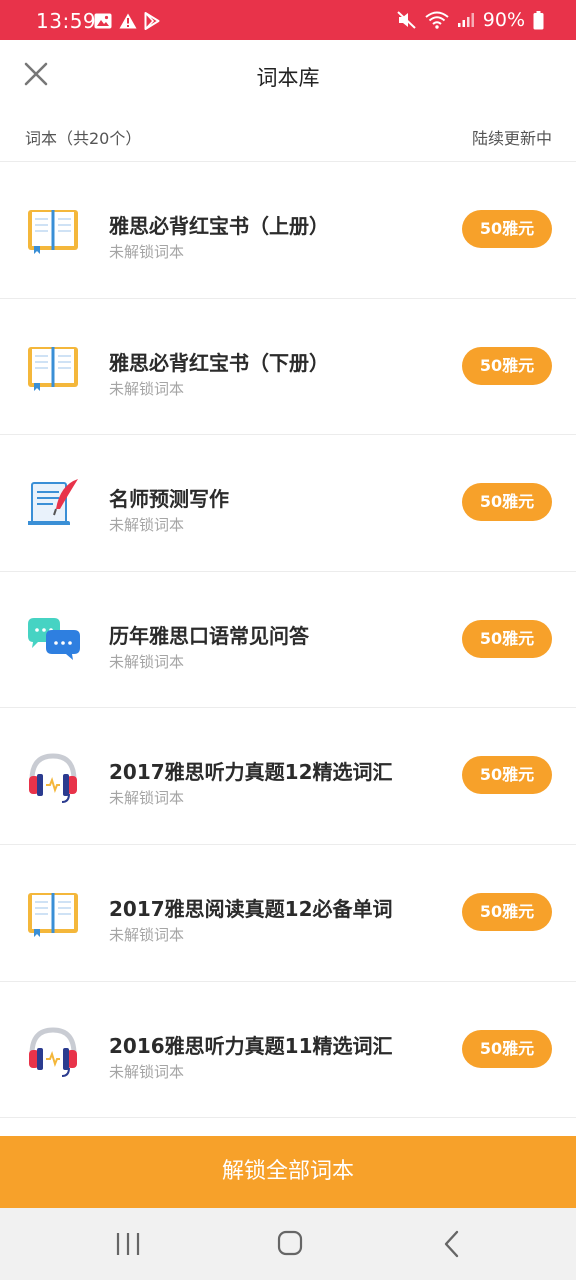  I want to click on quill-document-icon, so click(53, 502).